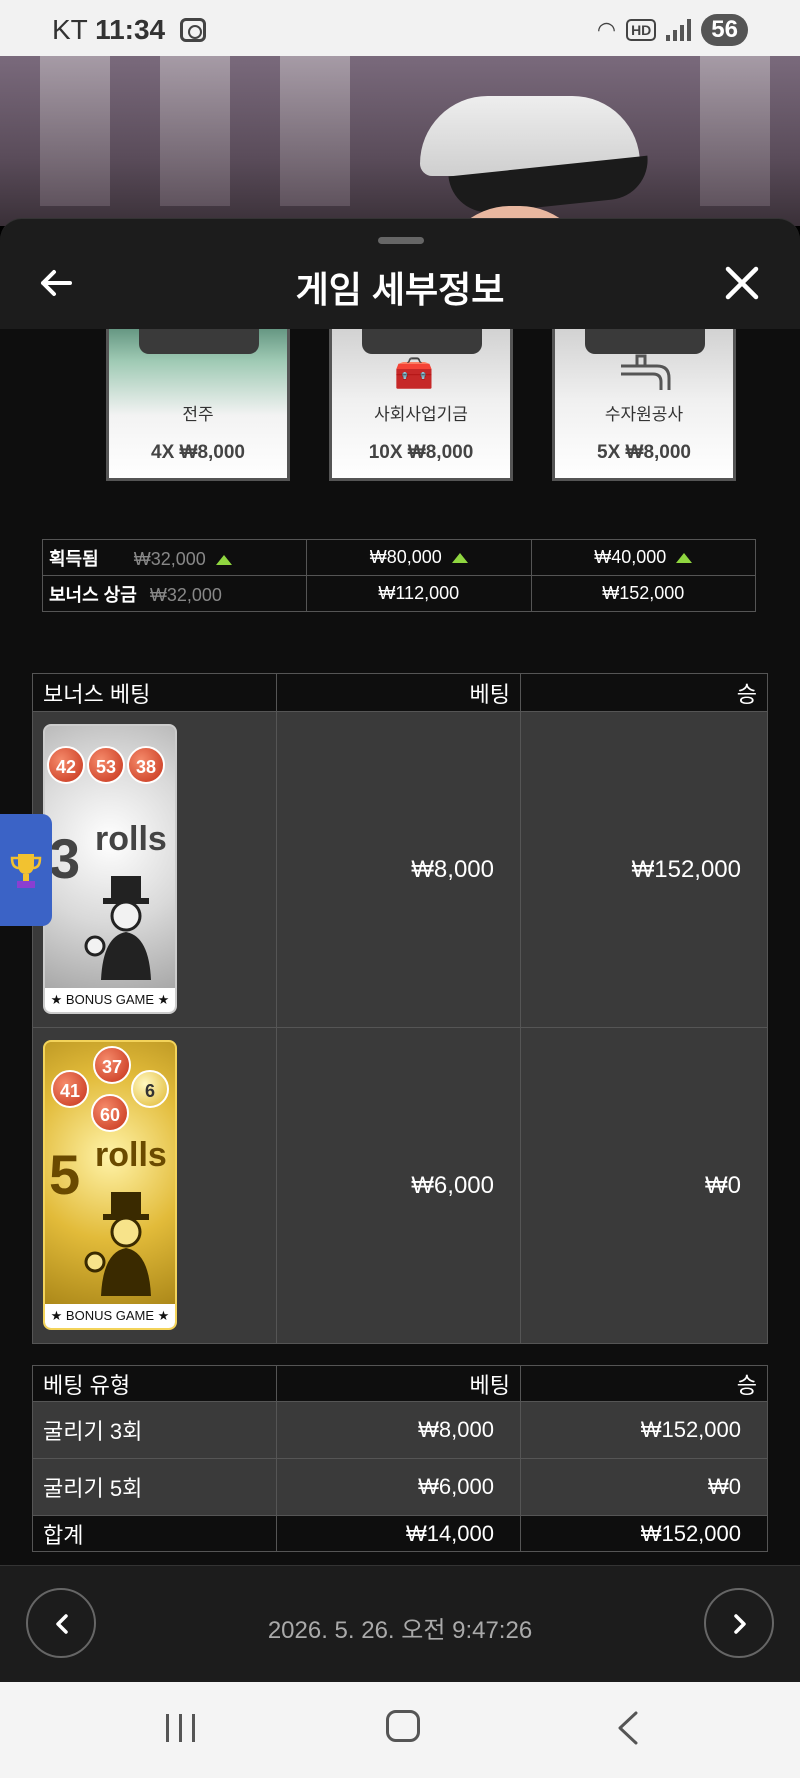 This screenshot has height=1778, width=800. I want to click on wifi-icon: ◠, so click(606, 29).